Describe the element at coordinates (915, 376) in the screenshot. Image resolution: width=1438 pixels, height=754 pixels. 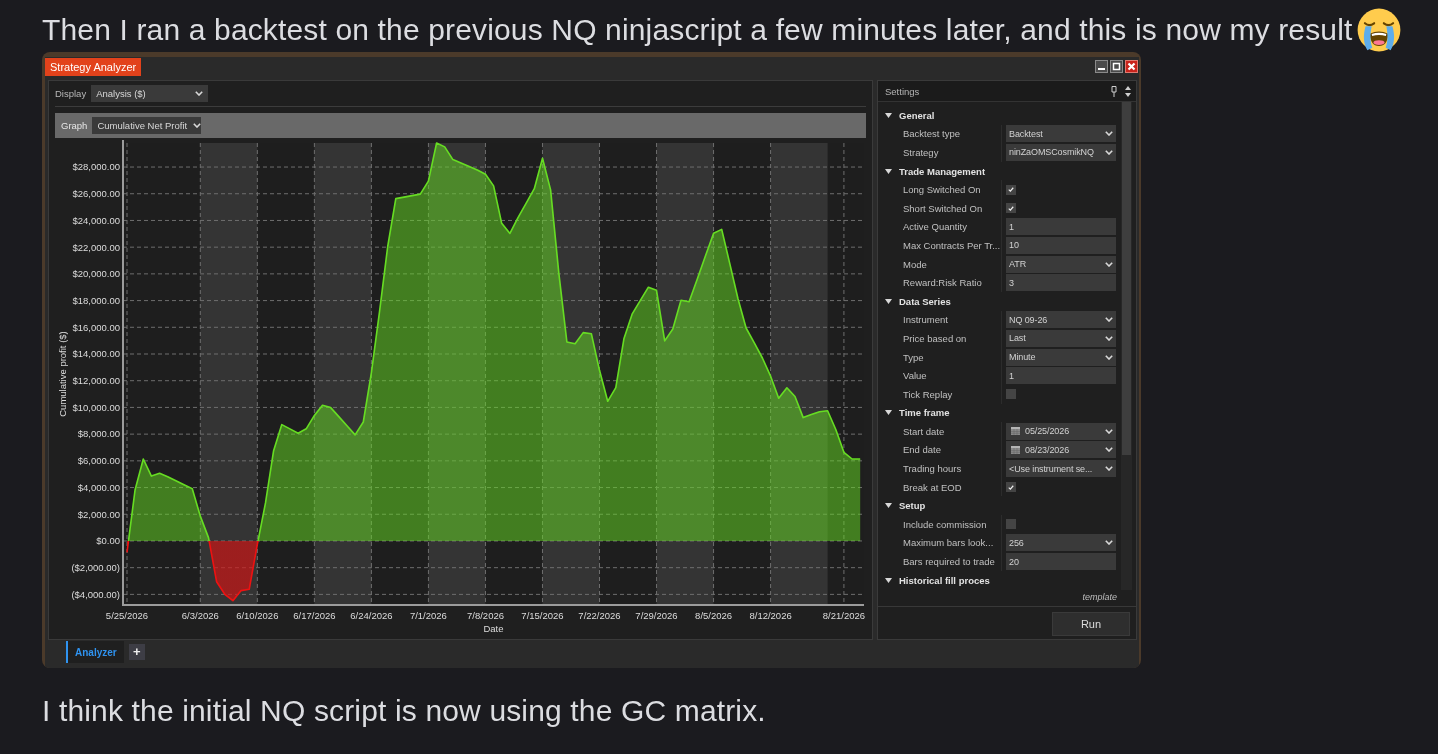
I see `property-label: Value` at that location.